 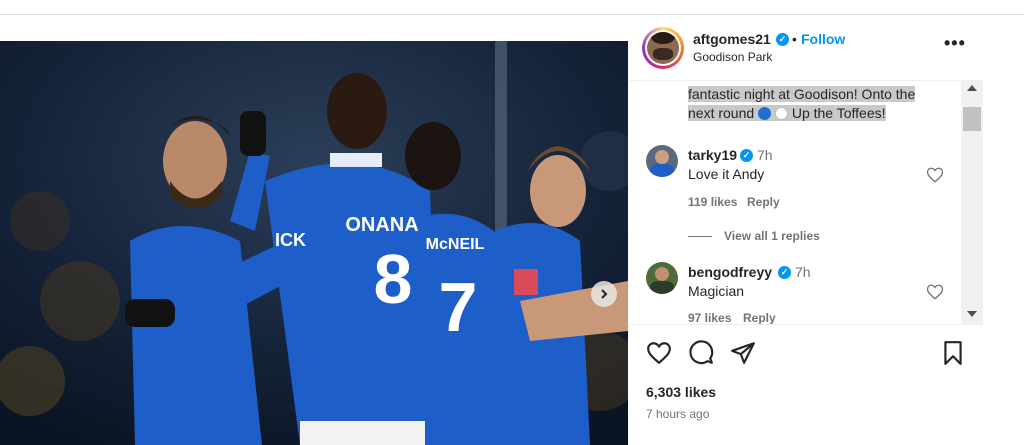 What do you see at coordinates (806, 48) in the screenshot?
I see `post-header: aftgomes21 ✓ • Follow Goodison Park •••` at bounding box center [806, 48].